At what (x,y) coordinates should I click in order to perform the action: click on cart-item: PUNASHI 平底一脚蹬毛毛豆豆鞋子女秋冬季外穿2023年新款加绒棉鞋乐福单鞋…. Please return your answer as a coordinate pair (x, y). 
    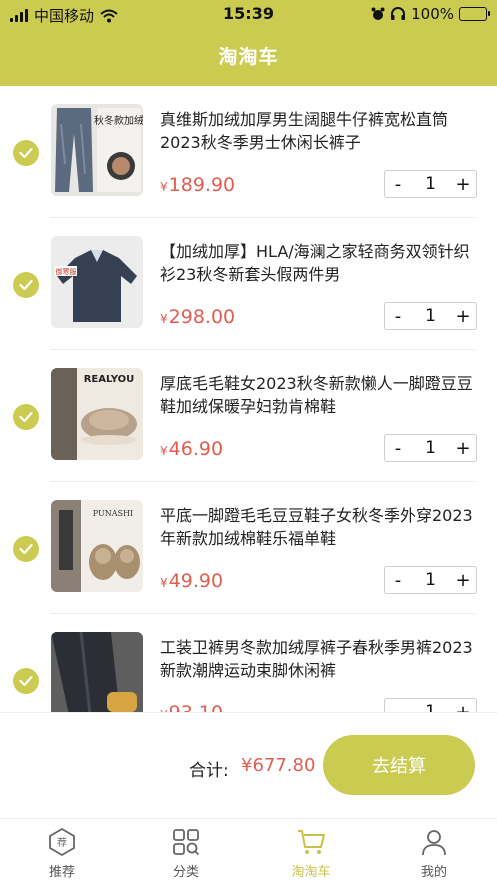
    Looking at the image, I should click on (248, 548).